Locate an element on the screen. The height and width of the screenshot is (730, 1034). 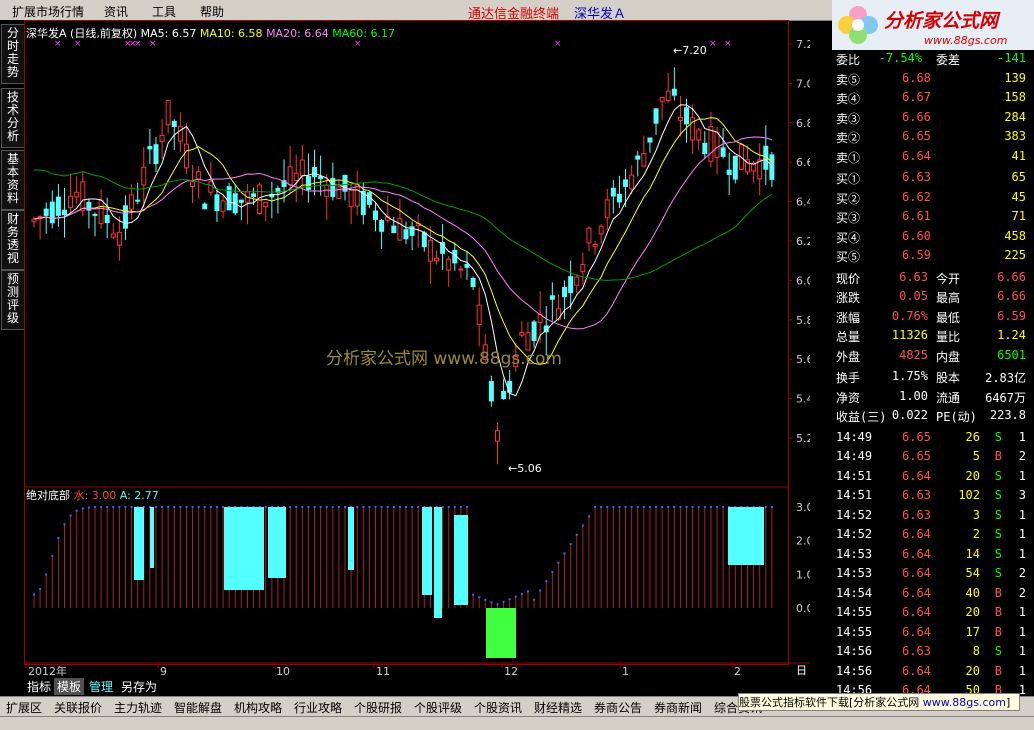
vtab-technical: 技术分析 is located at coordinates (13, 118).